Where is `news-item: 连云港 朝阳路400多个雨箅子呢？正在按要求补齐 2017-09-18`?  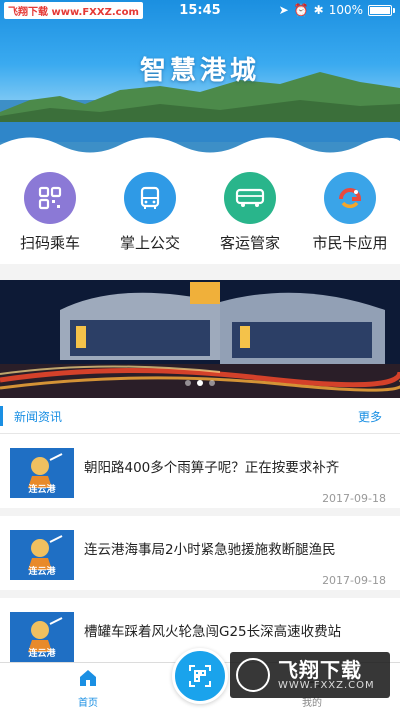
news-item: 连云港 朝阳路400多个雨箅子呢？正在按要求补齐 2017-09-18 is located at coordinates (200, 475).